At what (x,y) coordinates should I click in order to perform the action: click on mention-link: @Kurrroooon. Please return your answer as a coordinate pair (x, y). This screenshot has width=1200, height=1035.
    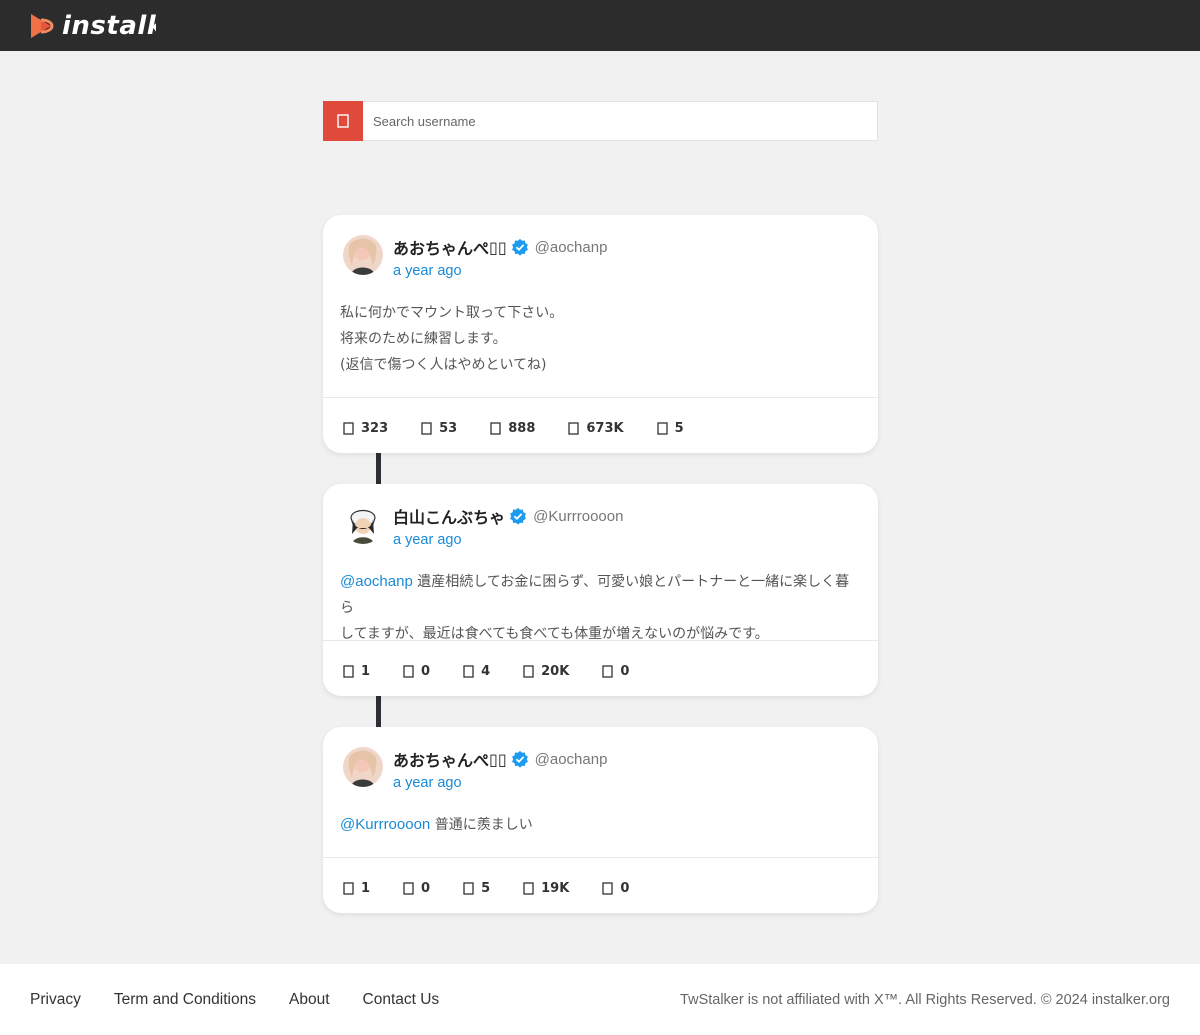
    Looking at the image, I should click on (385, 824).